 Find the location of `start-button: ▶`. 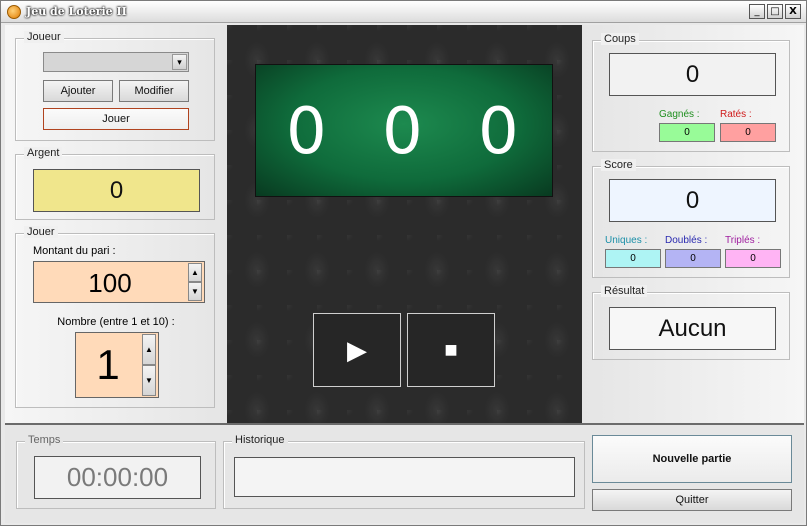

start-button: ▶ is located at coordinates (357, 350).